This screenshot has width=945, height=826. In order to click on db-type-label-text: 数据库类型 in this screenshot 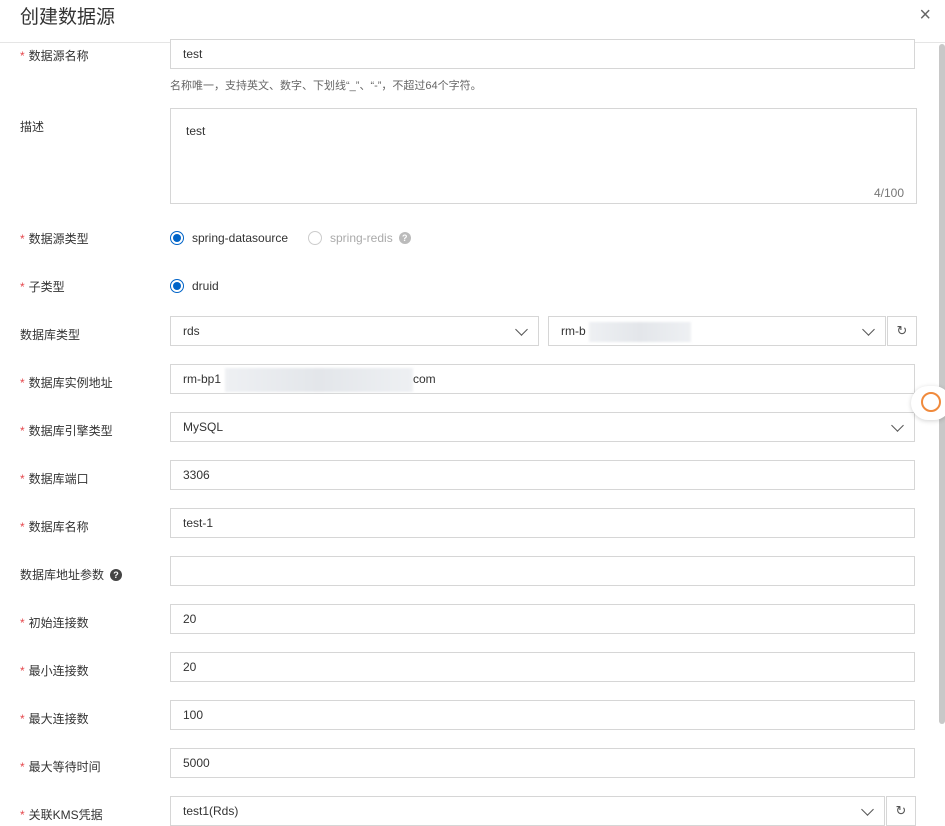, I will do `click(50, 335)`.